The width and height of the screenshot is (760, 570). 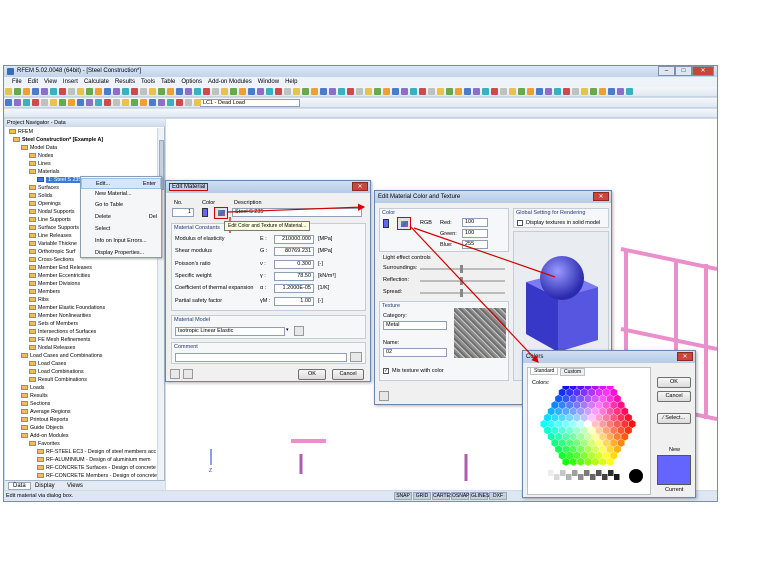 I want to click on constant-value: 1.00, so click(x=294, y=301).